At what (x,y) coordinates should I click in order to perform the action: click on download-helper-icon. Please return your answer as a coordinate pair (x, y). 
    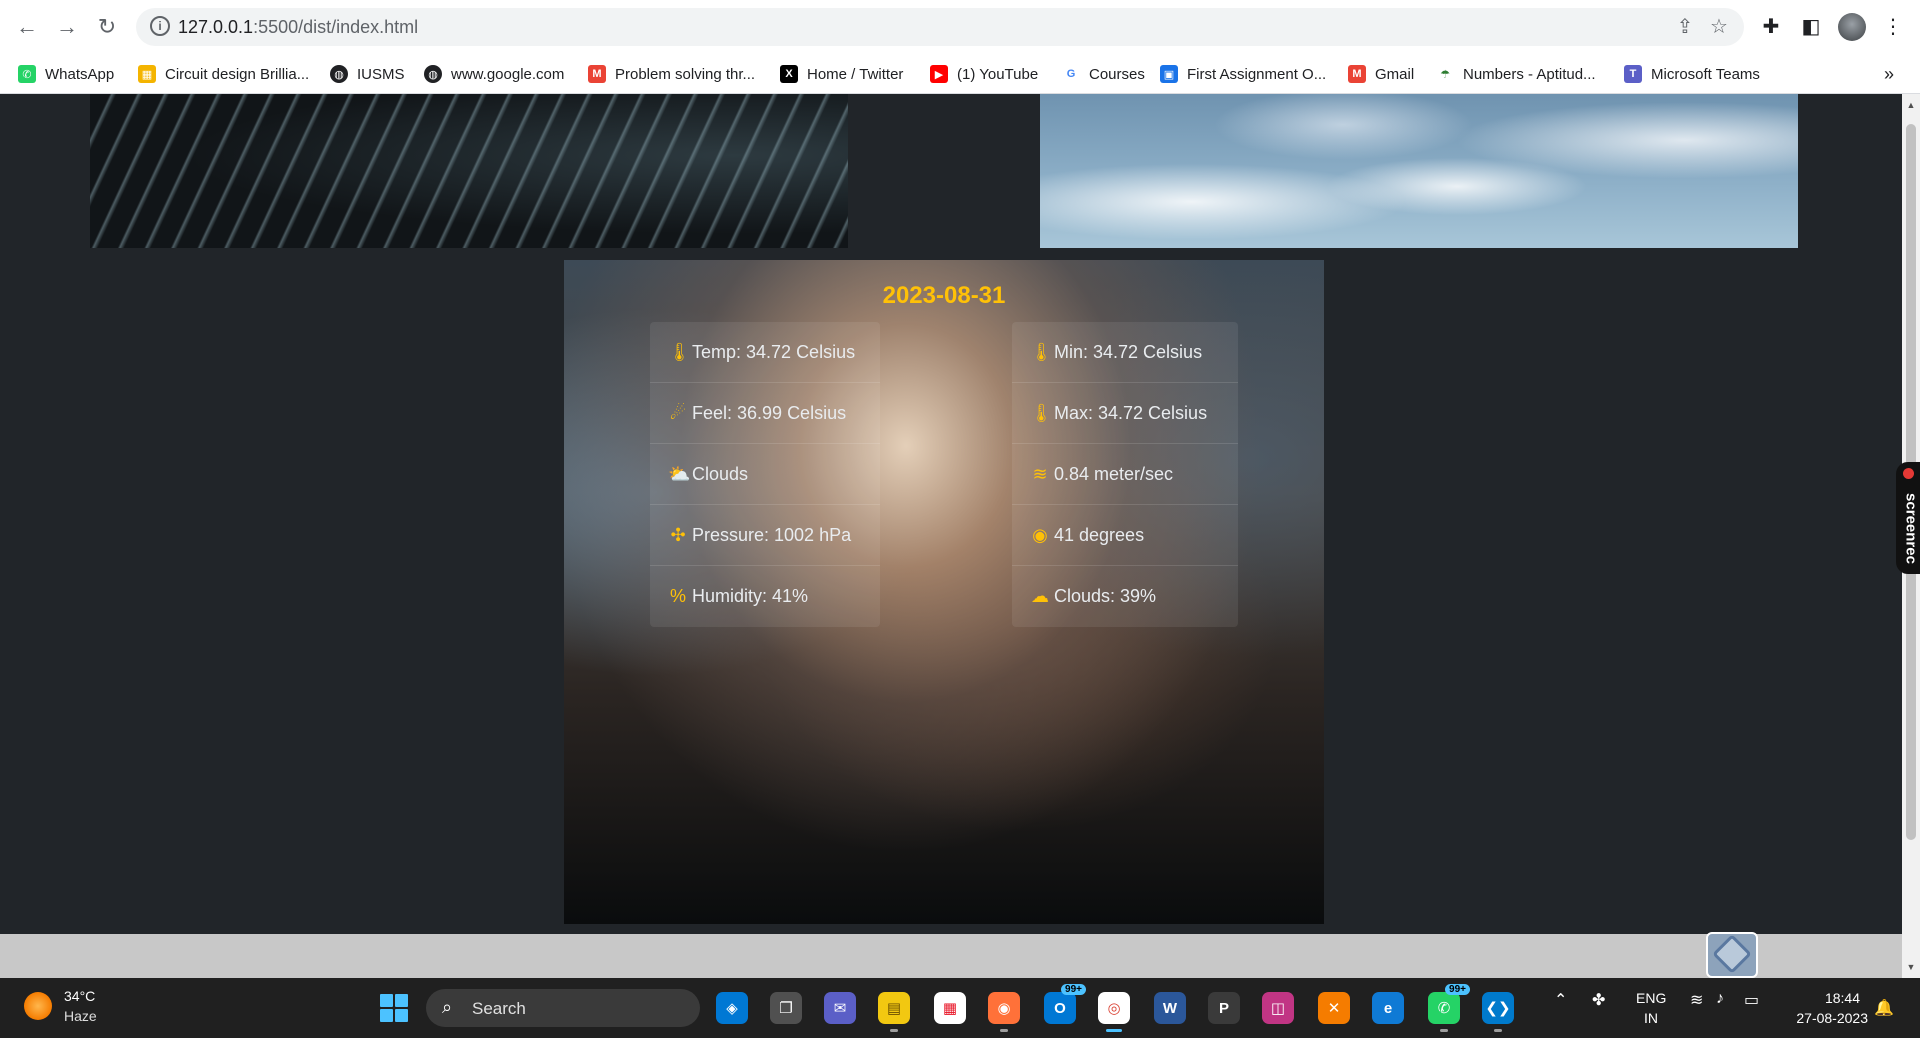
    Looking at the image, I should click on (1732, 955).